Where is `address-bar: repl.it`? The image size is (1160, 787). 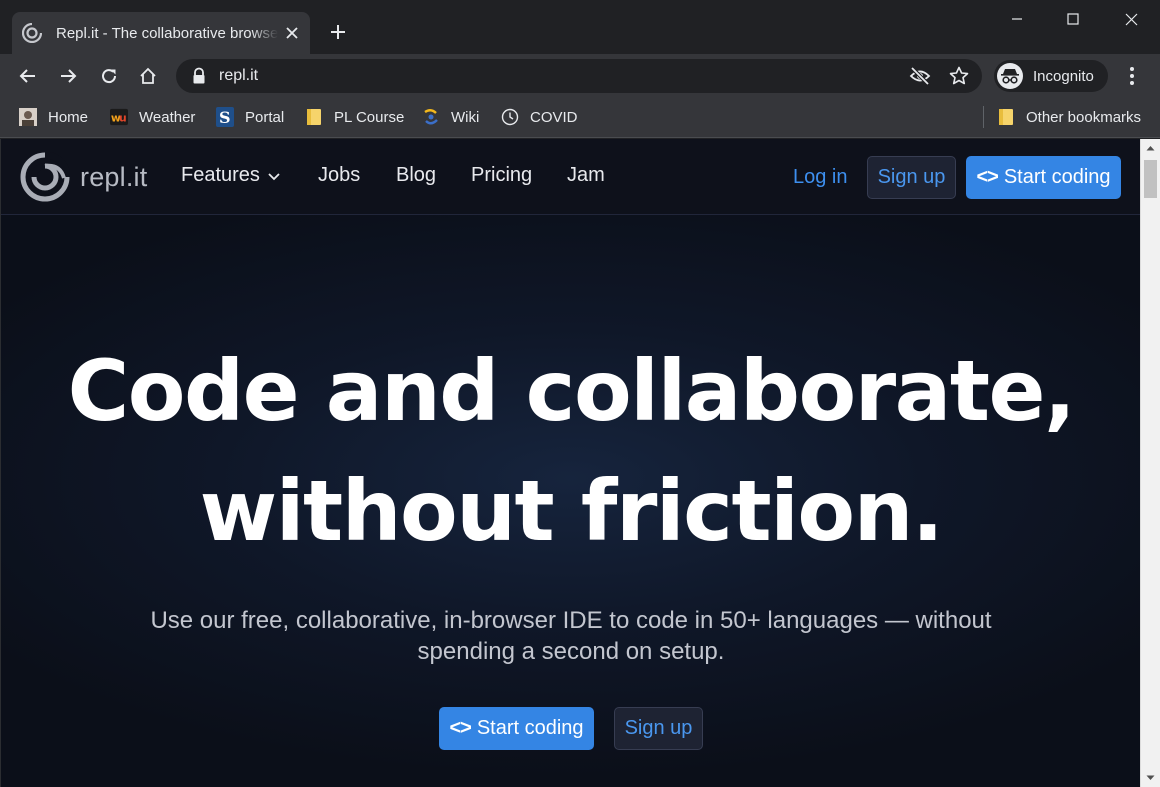
address-bar: repl.it is located at coordinates (579, 76).